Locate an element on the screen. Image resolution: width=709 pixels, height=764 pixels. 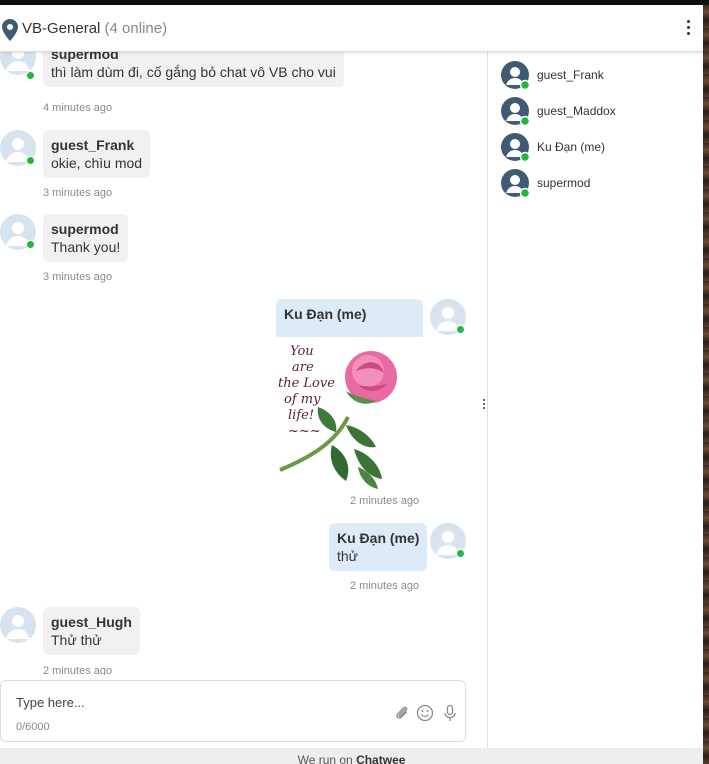
footer: We run on Chatwee is located at coordinates (351, 756).